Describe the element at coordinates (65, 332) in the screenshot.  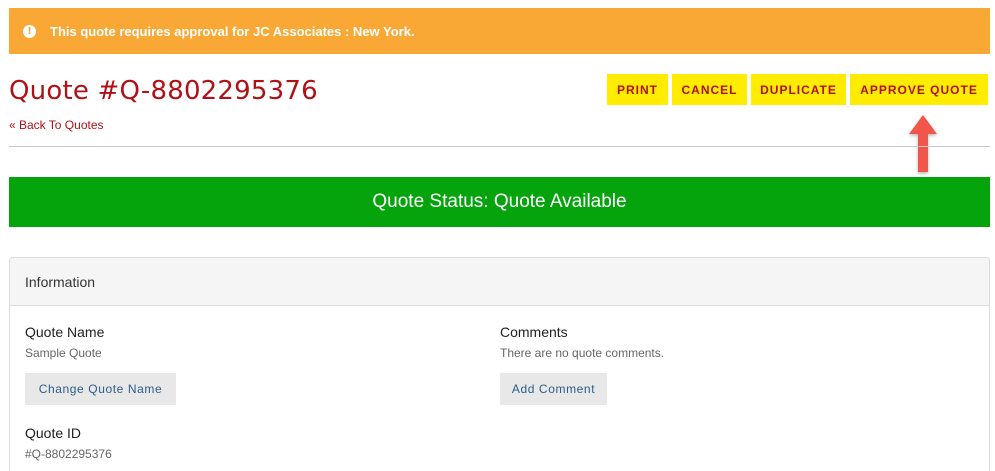
I see `quote-name-label: Quote Name` at that location.